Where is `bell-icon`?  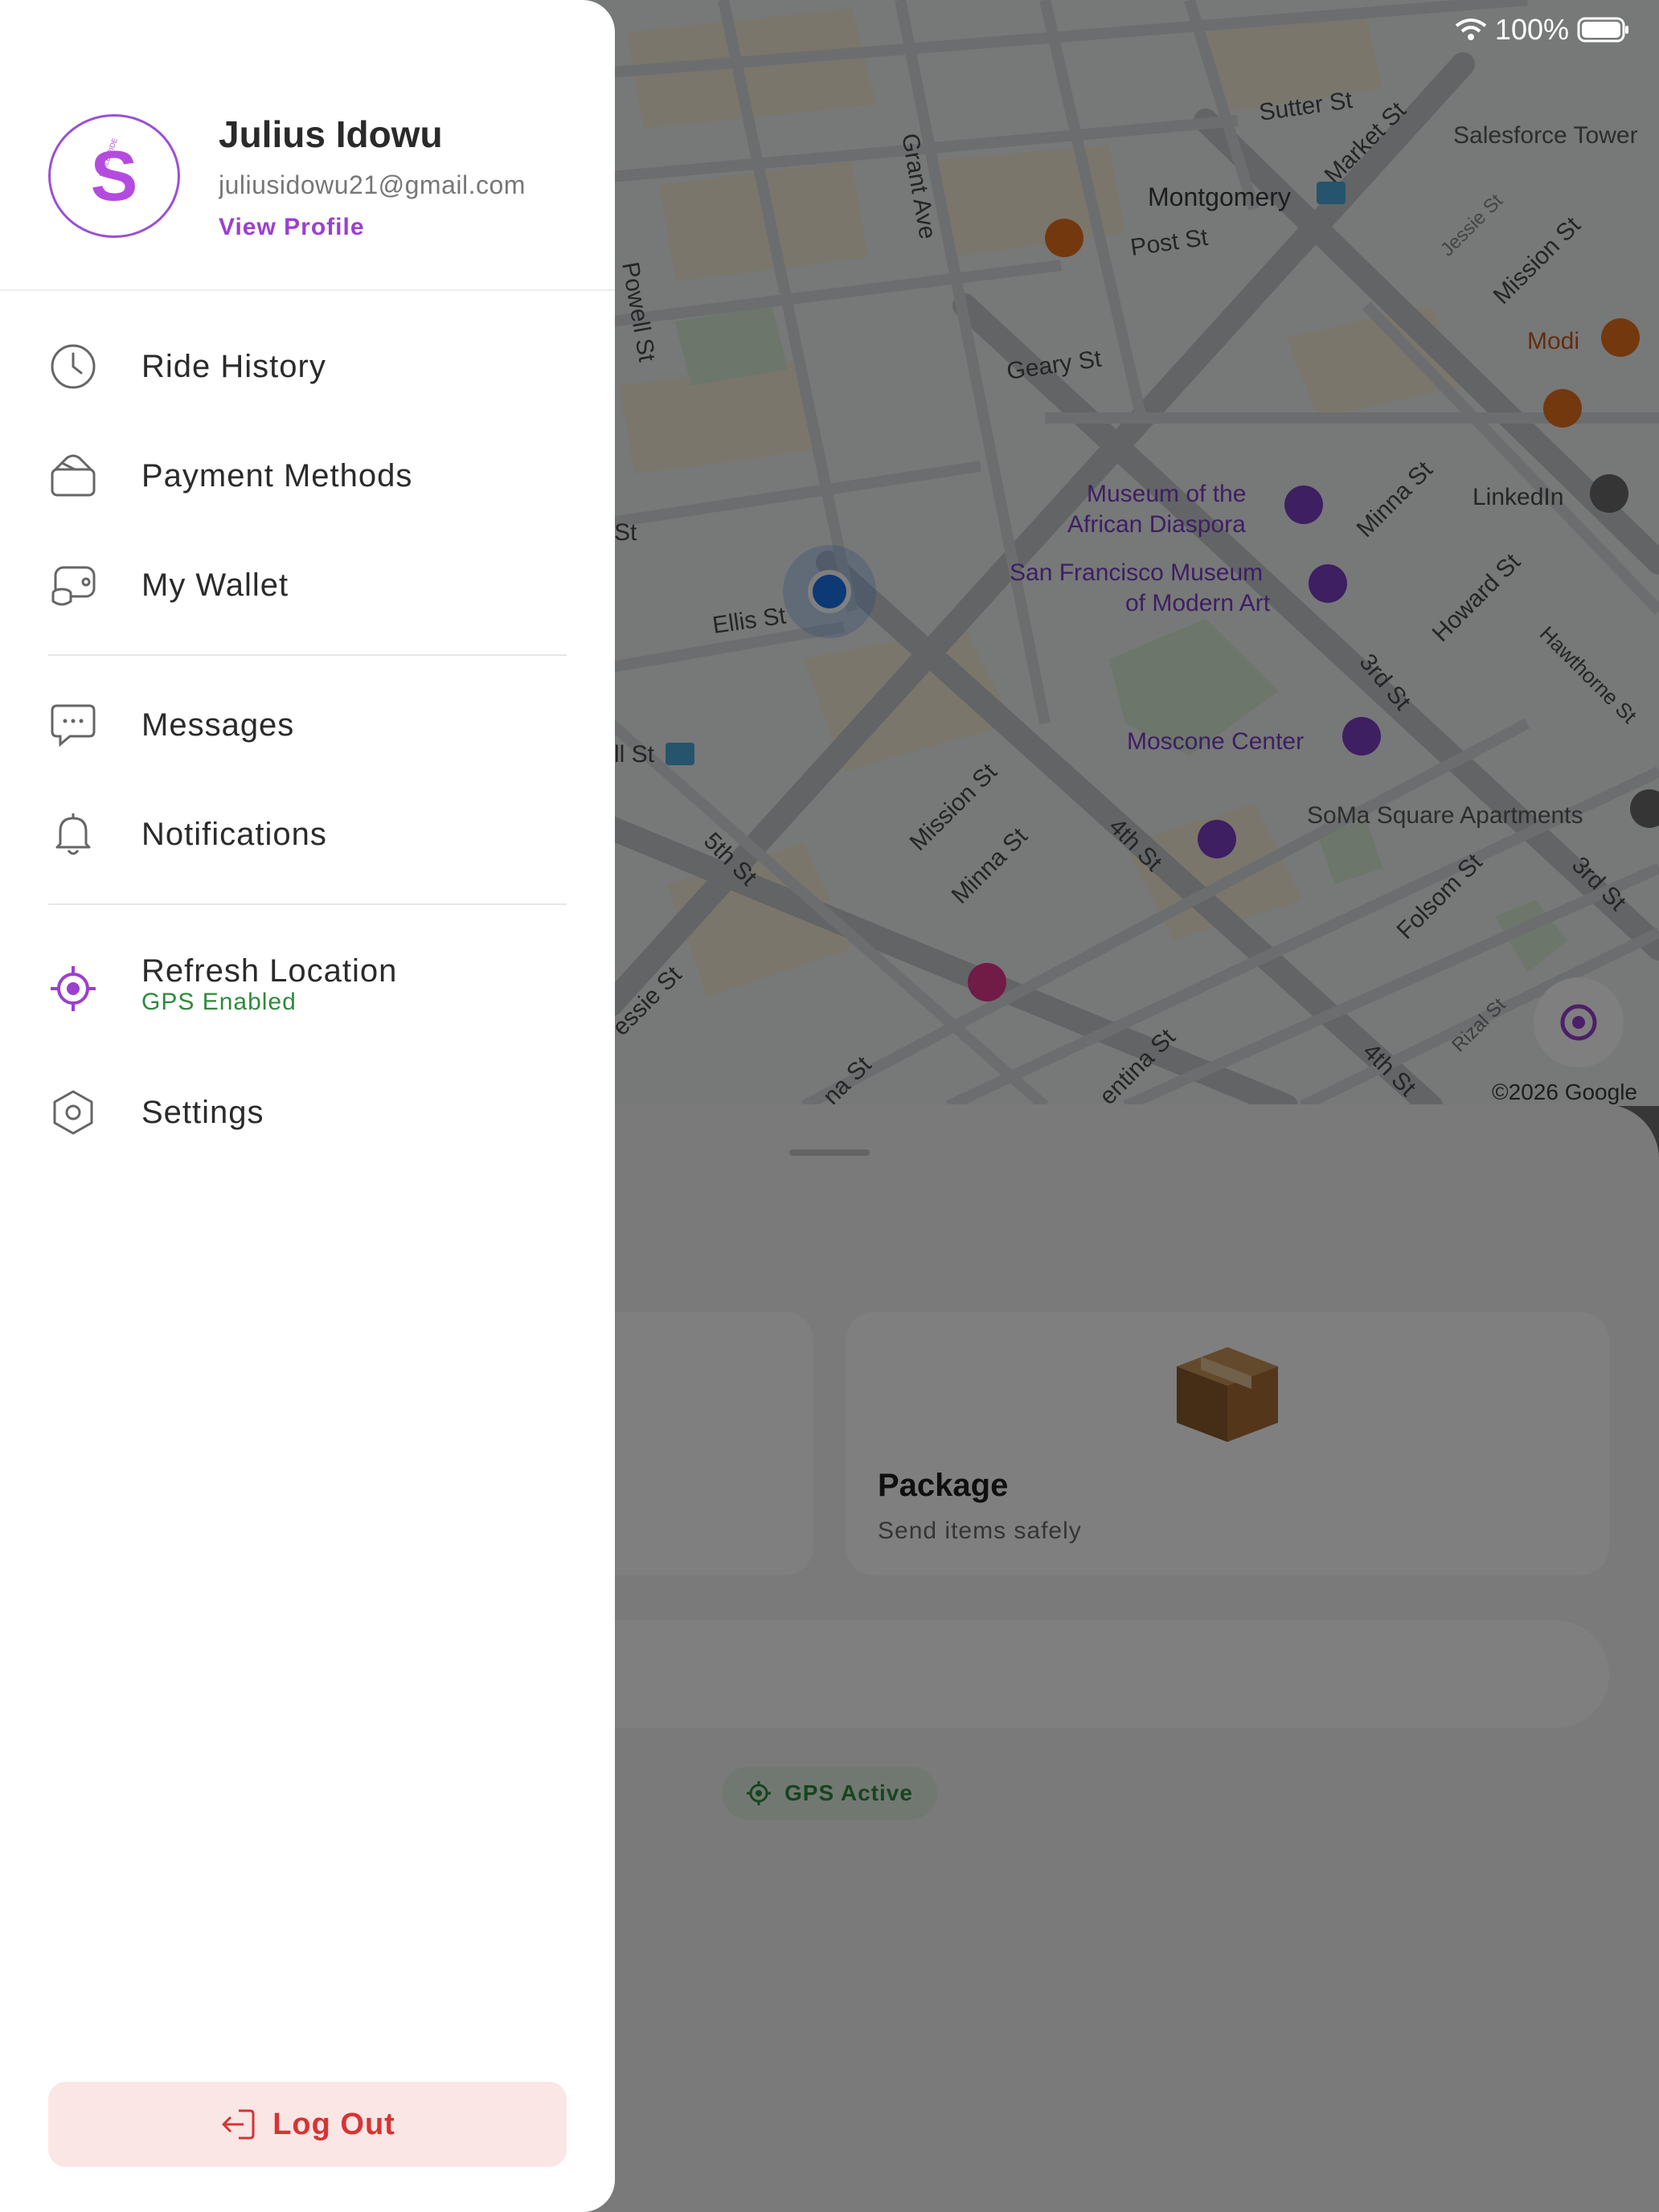
bell-icon is located at coordinates (73, 834).